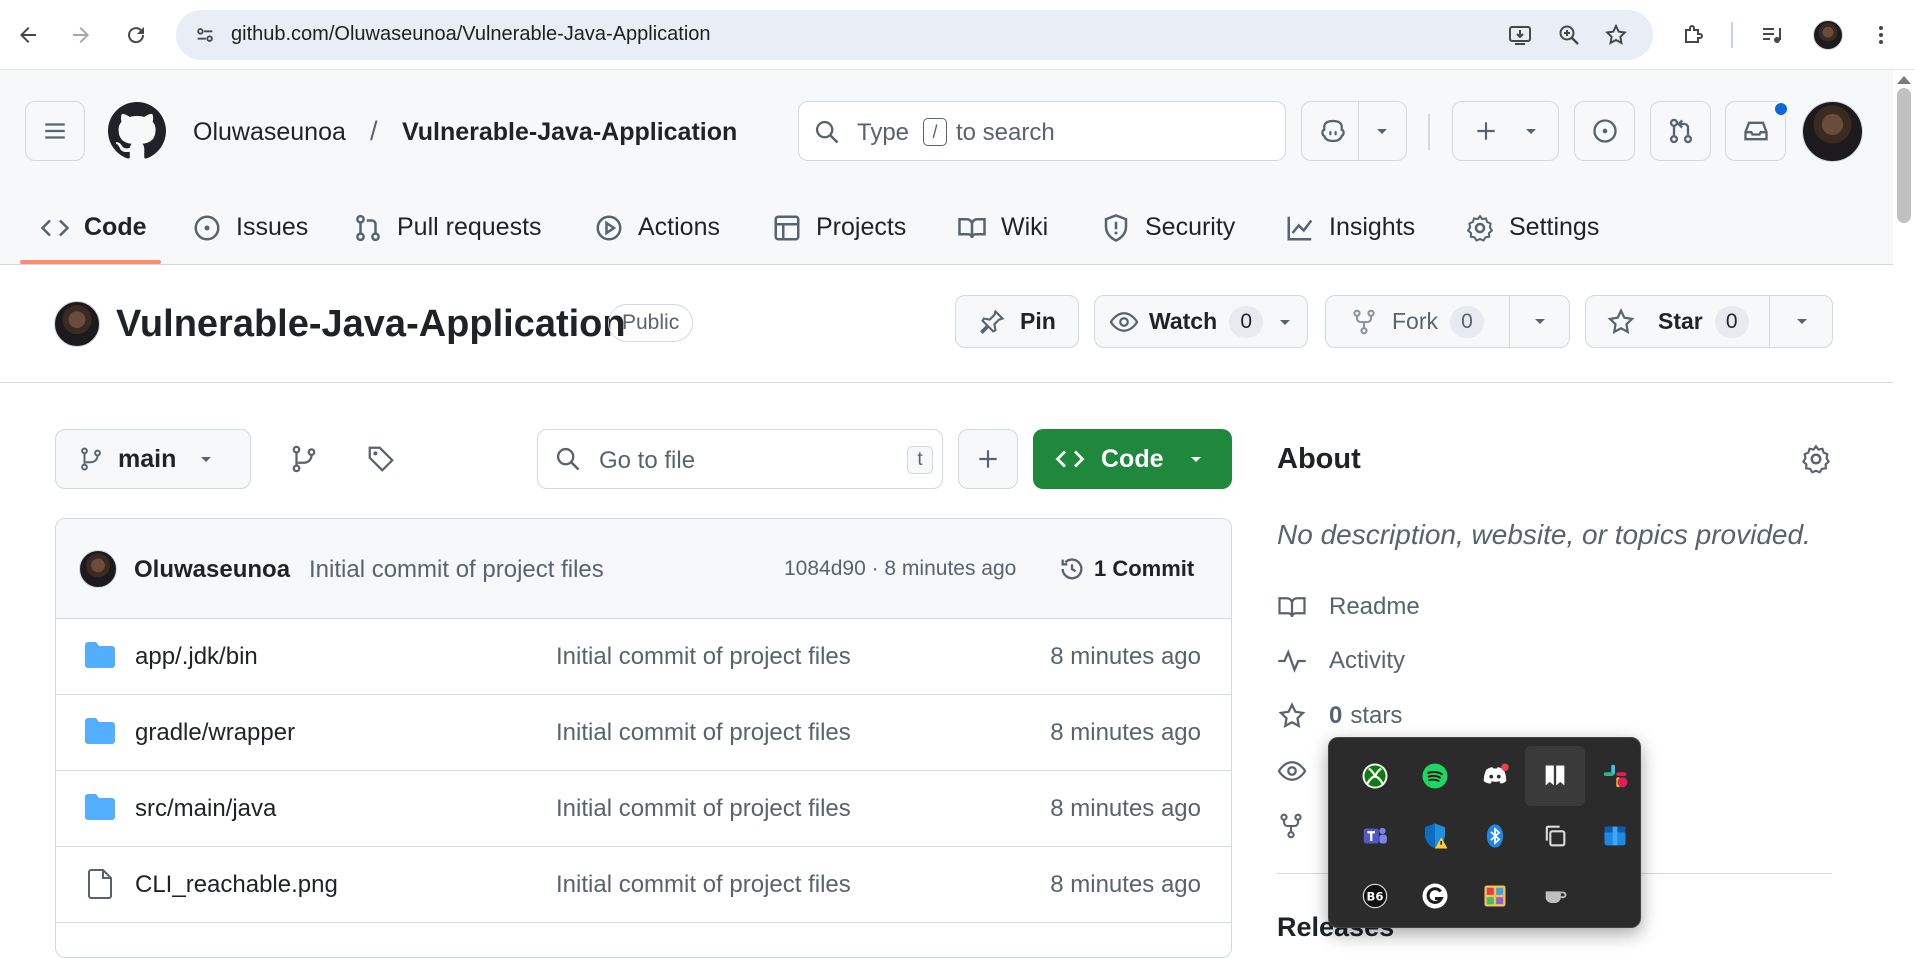  I want to click on teams-icon, so click(1375, 836).